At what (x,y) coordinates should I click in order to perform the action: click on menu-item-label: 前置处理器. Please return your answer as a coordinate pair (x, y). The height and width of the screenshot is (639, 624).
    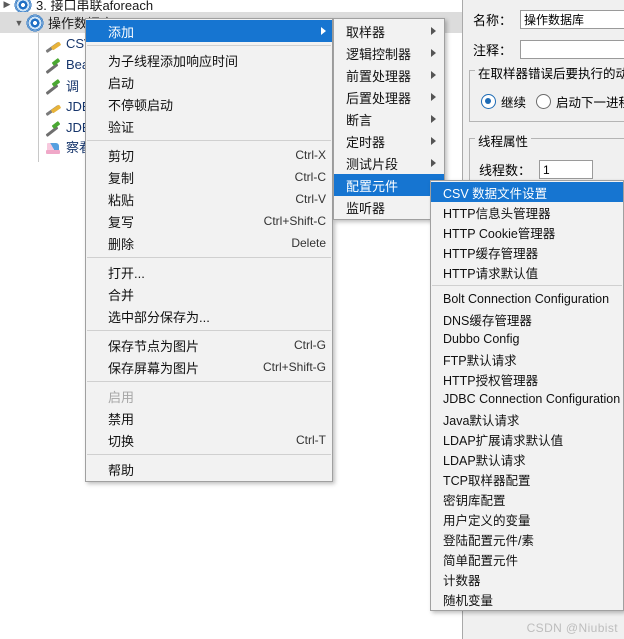
    Looking at the image, I should click on (379, 76).